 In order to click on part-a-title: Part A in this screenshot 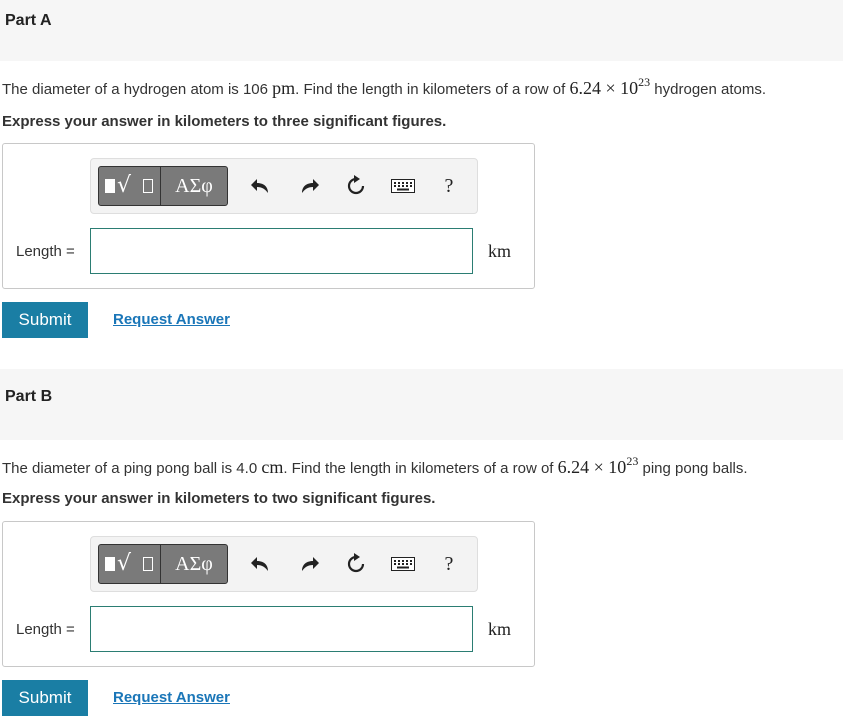, I will do `click(28, 20)`.